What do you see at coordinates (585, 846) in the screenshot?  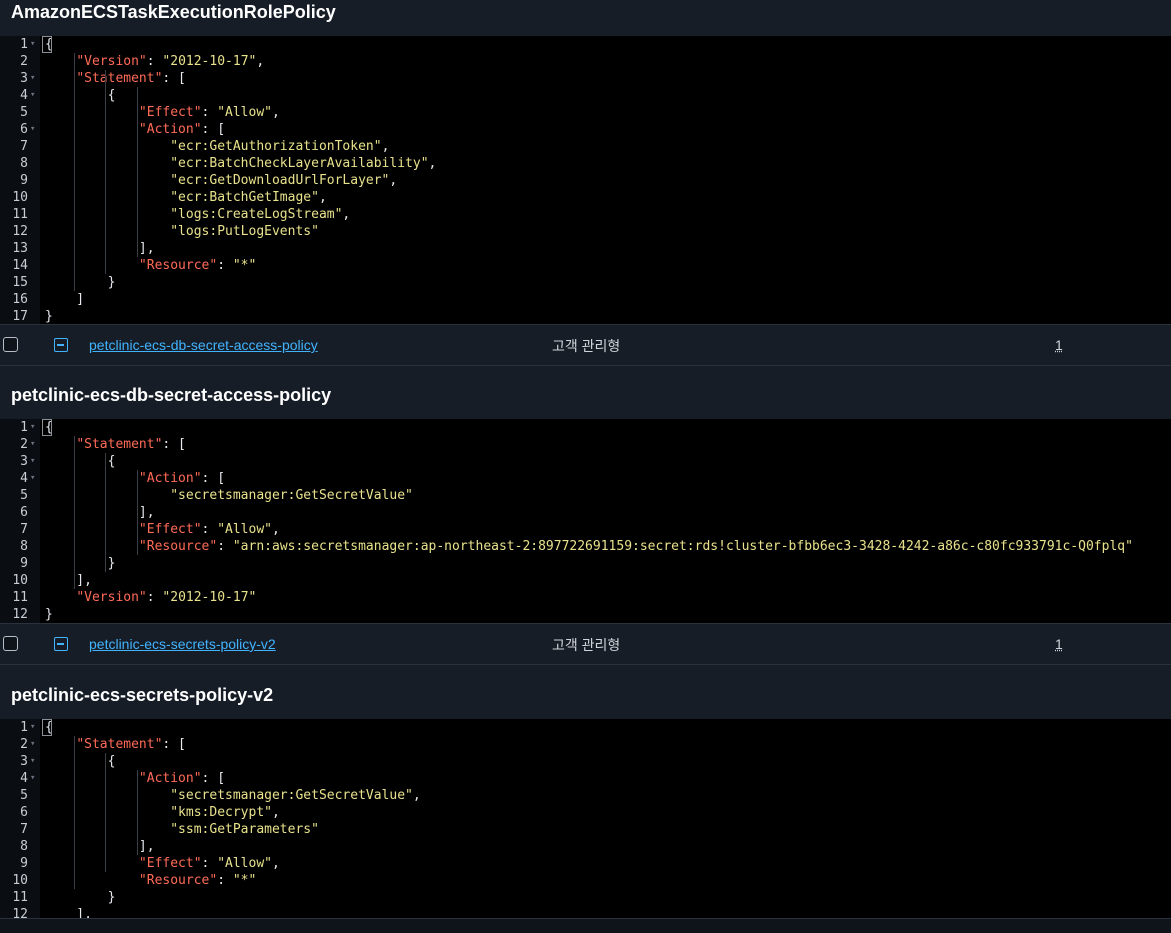 I see `code-line: 8 ],` at bounding box center [585, 846].